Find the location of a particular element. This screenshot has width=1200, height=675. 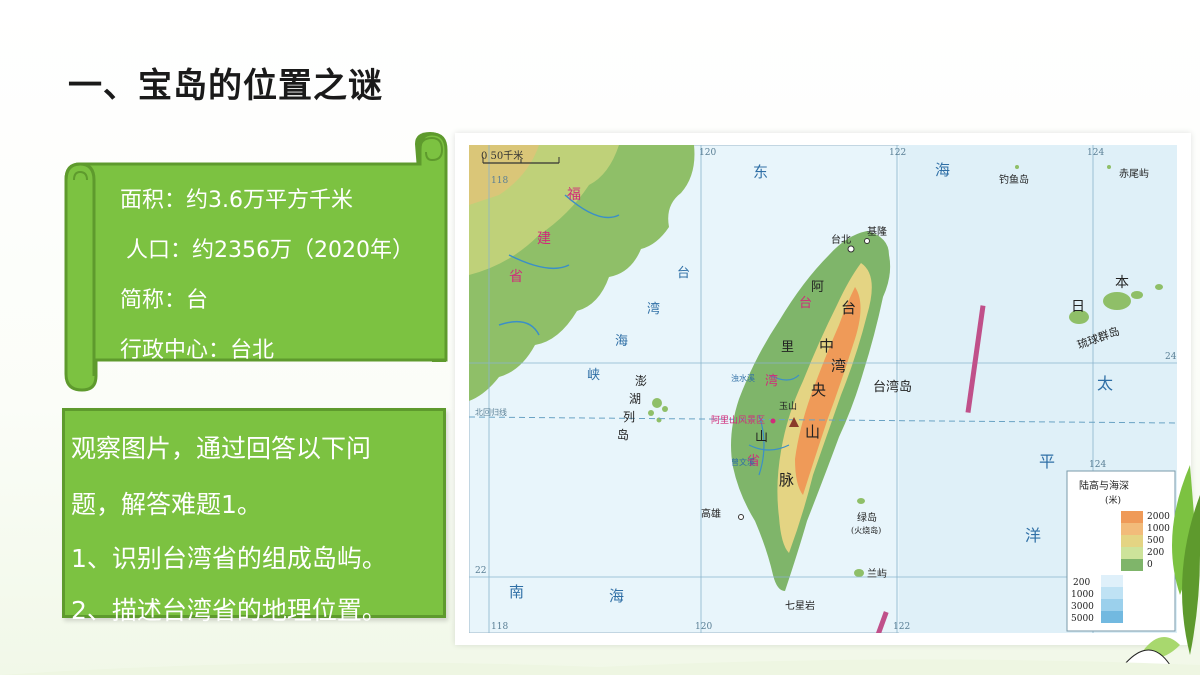

lon-122-bottom: 122 is located at coordinates (901, 627).